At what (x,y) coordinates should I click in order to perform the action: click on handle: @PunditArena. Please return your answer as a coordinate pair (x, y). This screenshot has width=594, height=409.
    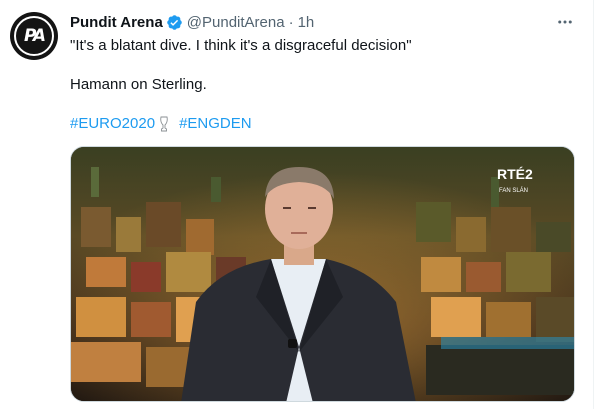
    Looking at the image, I should click on (236, 22).